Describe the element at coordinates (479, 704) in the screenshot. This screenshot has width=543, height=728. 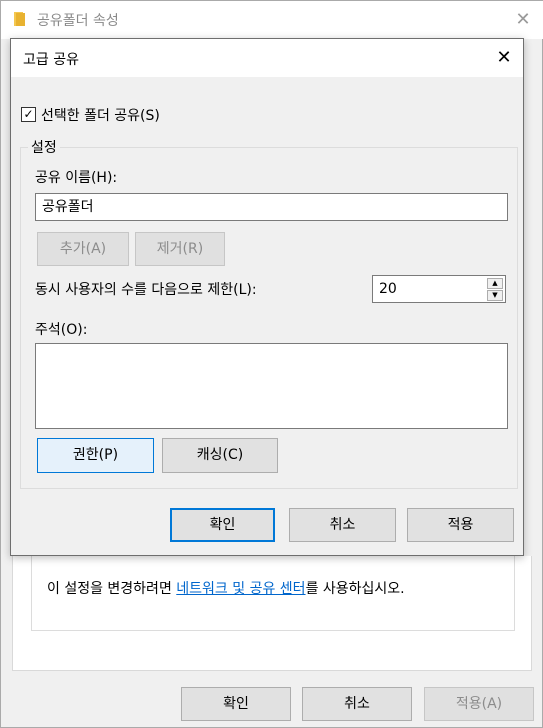
I see `properties-apply-button: 적용(A)` at that location.